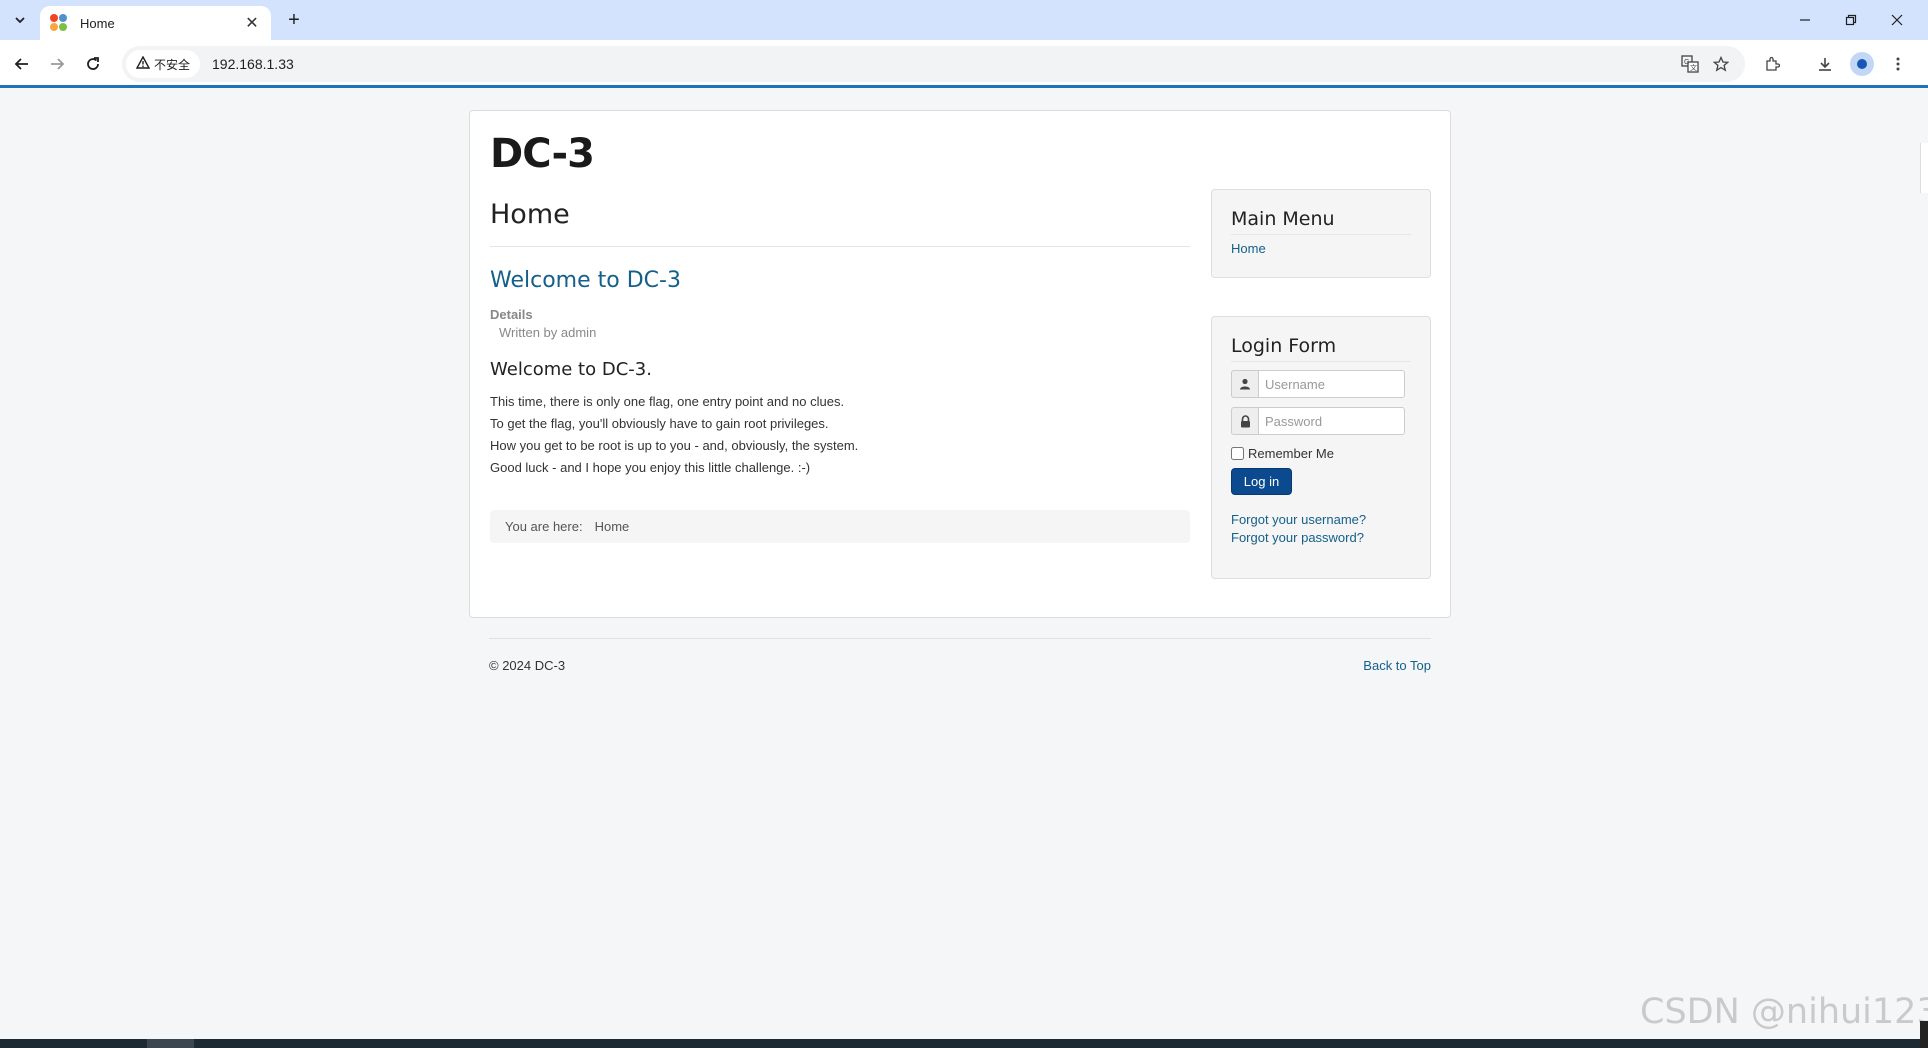  What do you see at coordinates (933, 64) in the screenshot?
I see `address-bar: 不安全 192.168.1.33` at bounding box center [933, 64].